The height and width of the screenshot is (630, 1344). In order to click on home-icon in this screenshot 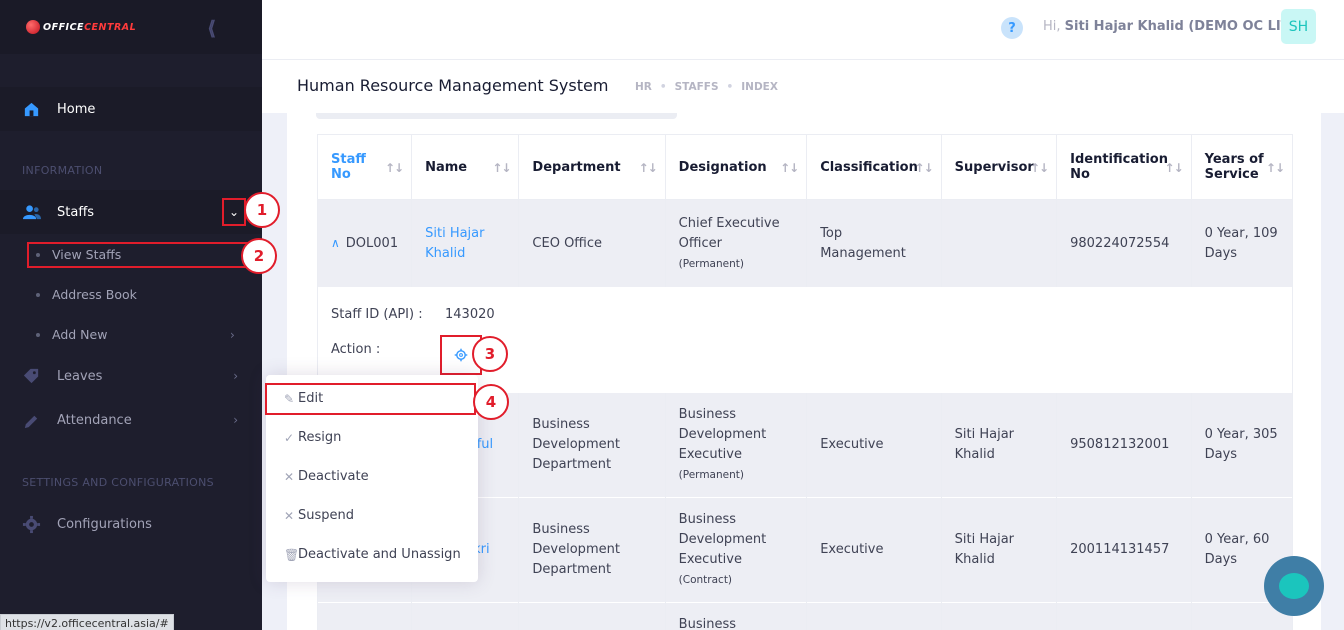, I will do `click(31, 109)`.